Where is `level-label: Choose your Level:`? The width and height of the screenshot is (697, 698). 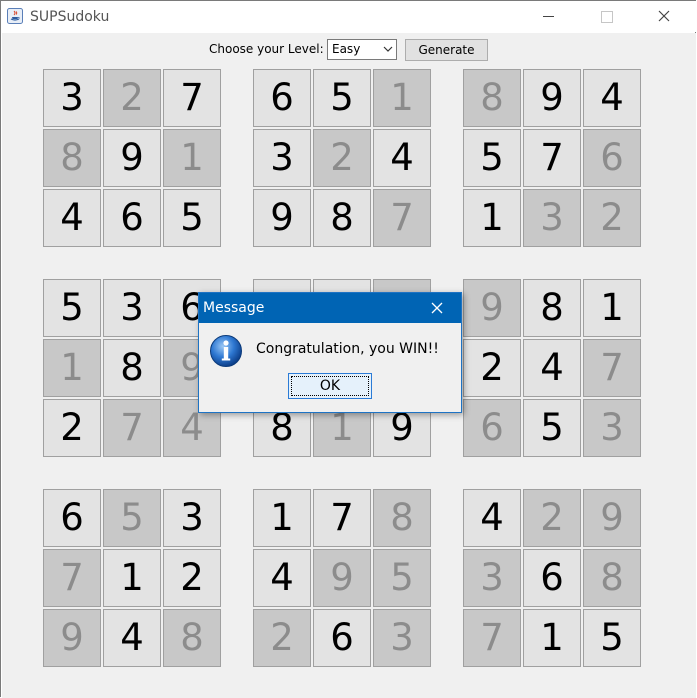
level-label: Choose your Level: is located at coordinates (266, 49).